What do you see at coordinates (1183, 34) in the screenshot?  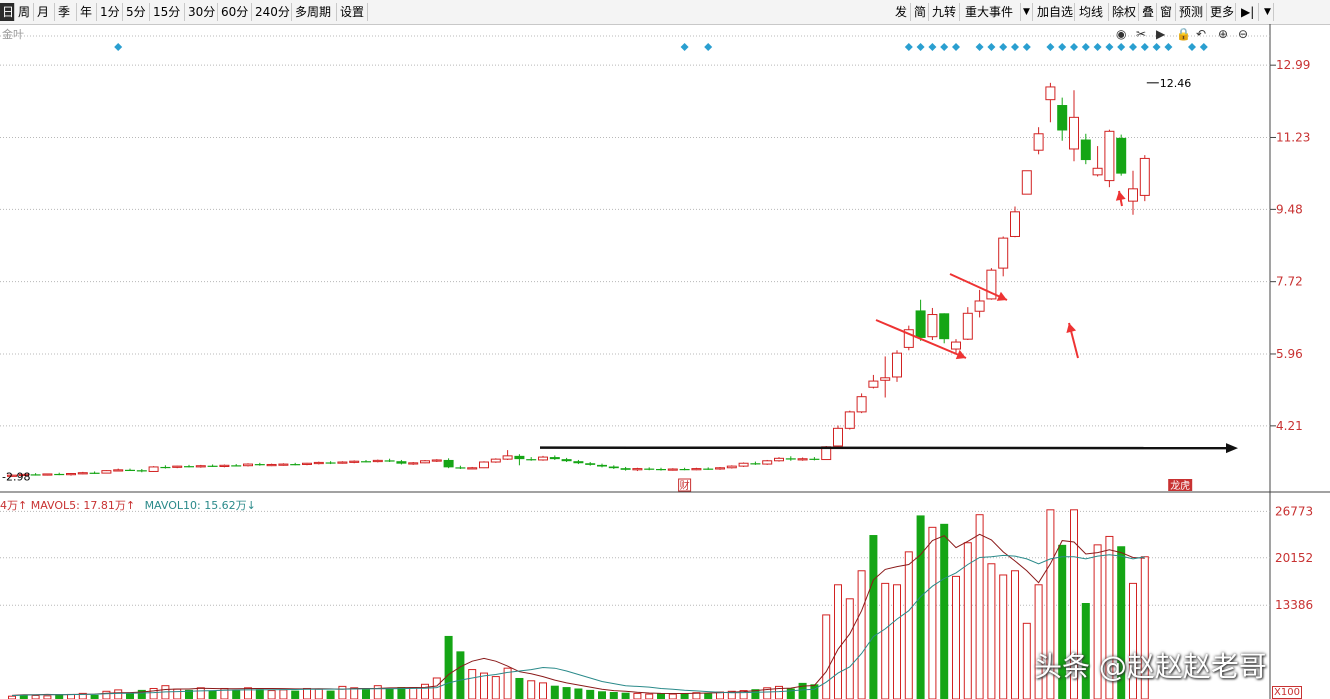 I see `lock-icon: 🔒` at bounding box center [1183, 34].